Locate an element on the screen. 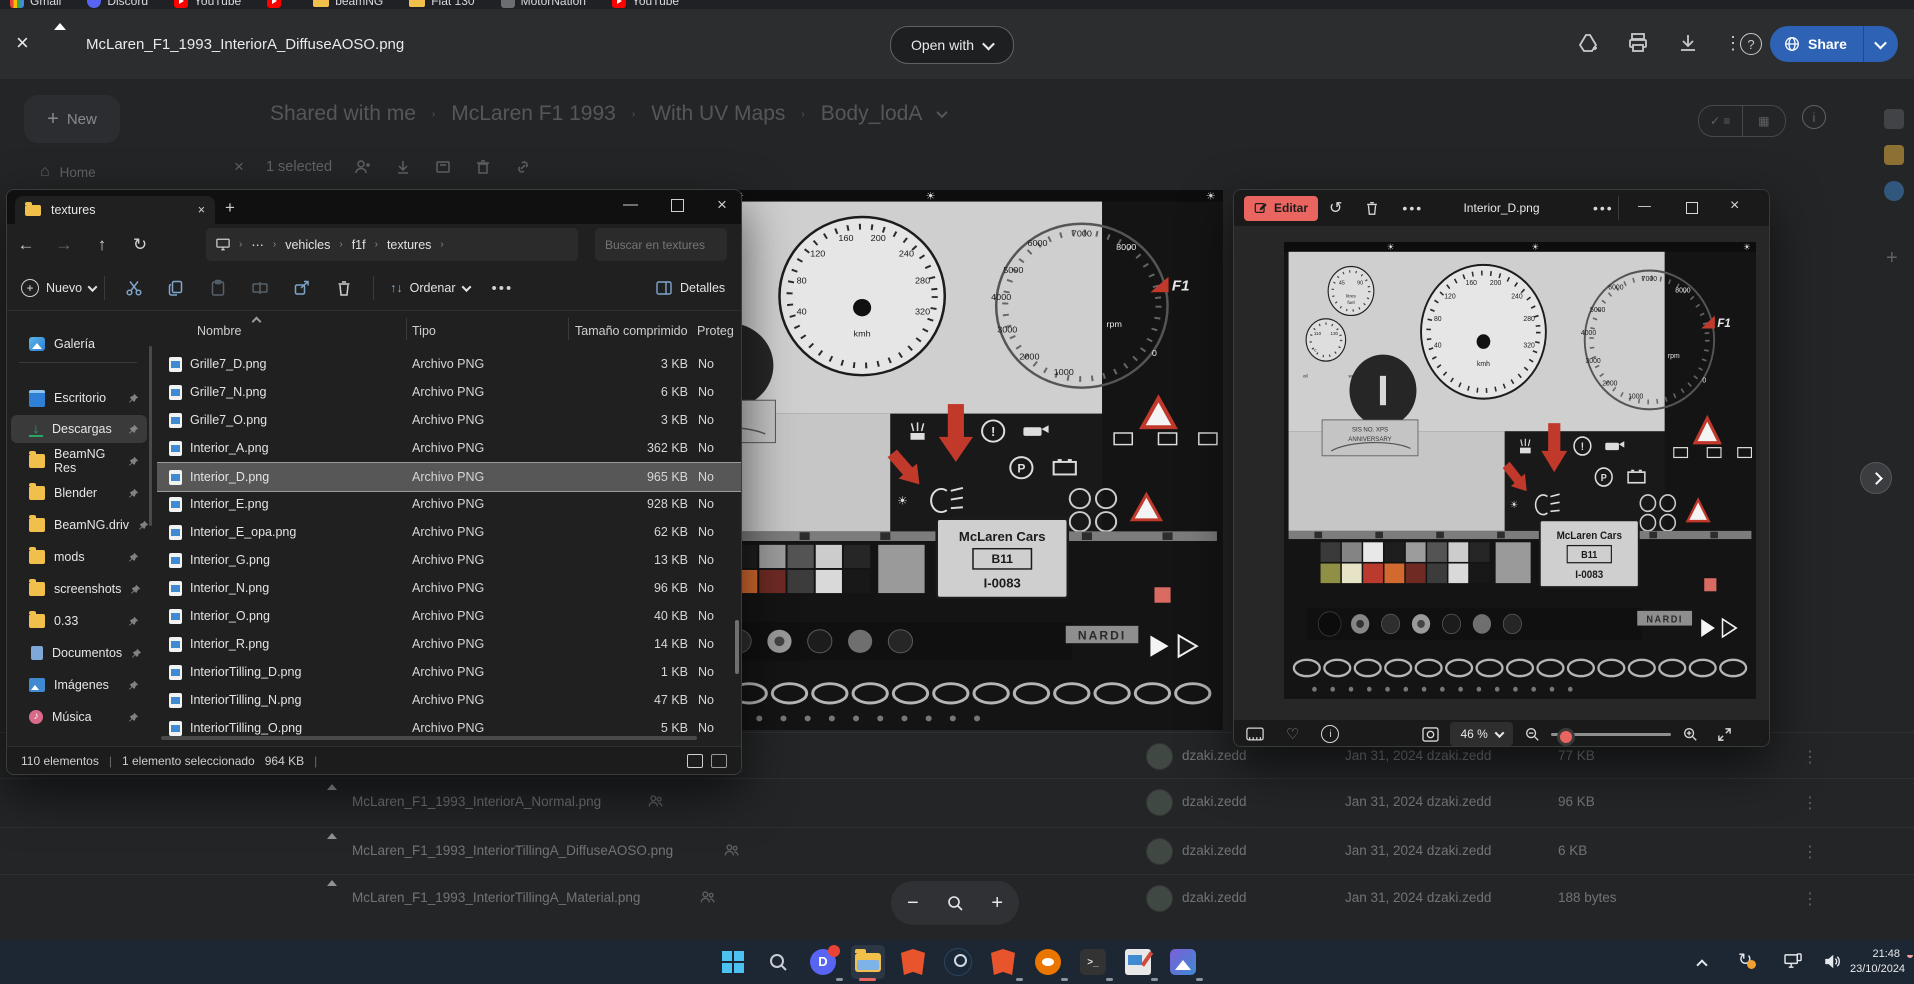  next-image-button is located at coordinates (1876, 478).